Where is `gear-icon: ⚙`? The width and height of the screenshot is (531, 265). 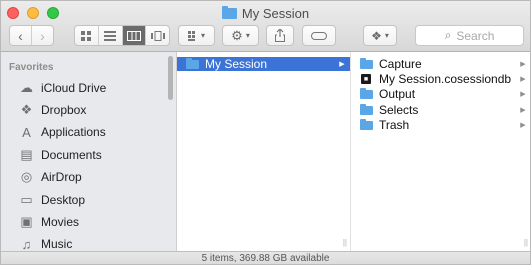
gear-icon: ⚙ is located at coordinates (237, 35).